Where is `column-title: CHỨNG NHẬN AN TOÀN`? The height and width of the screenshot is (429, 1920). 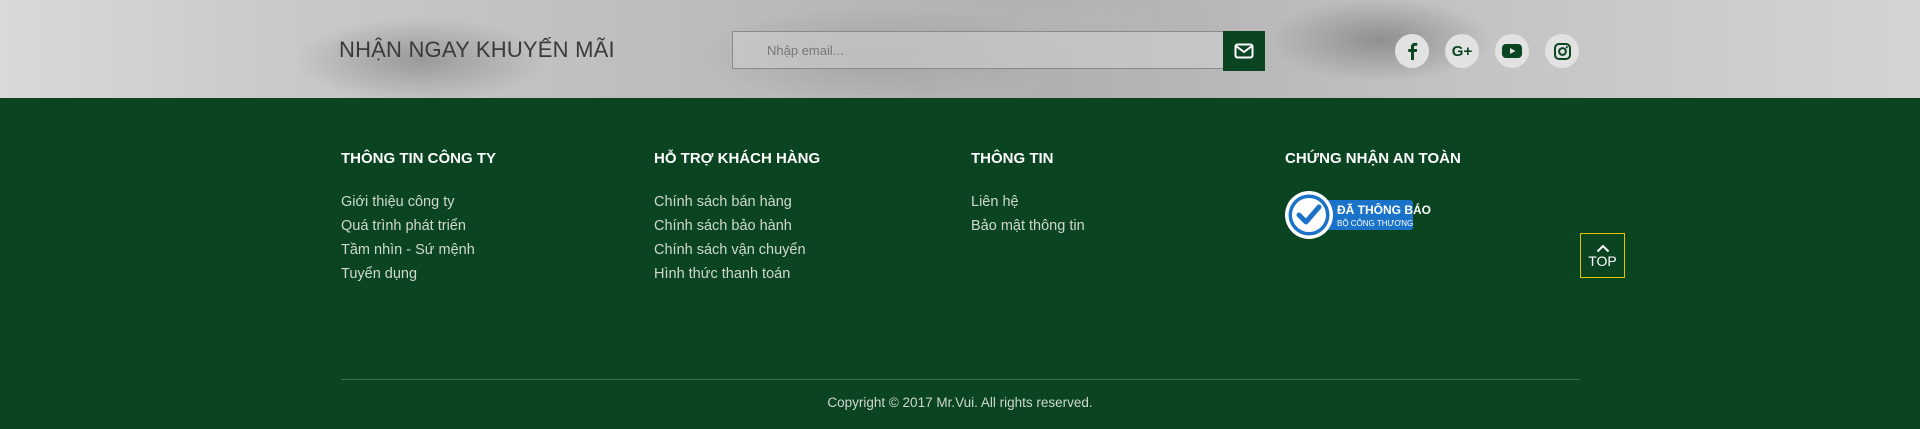
column-title: CHỨNG NHẬN AN TOÀN is located at coordinates (1373, 158).